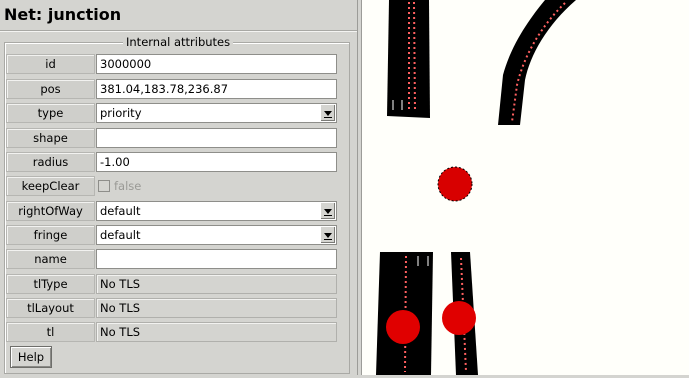  I want to click on title-divider, so click(178, 31).